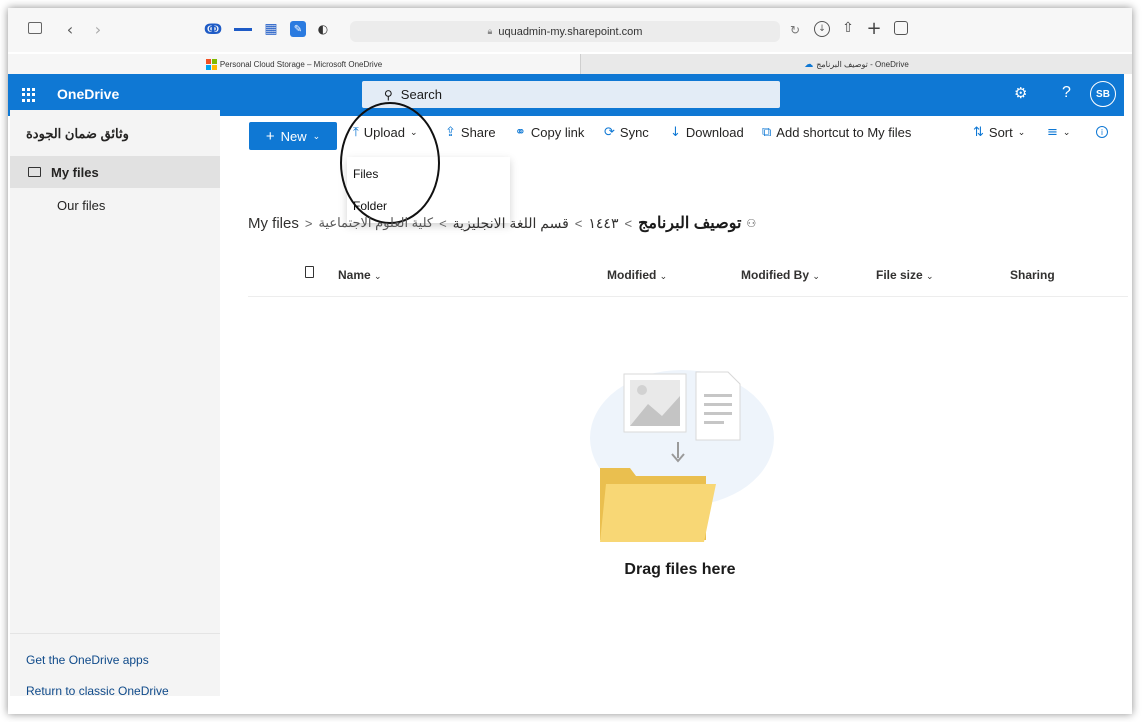 This screenshot has height=722, width=1142. Describe the element at coordinates (767, 132) in the screenshot. I see `shortcut-icon: ⧉` at that location.